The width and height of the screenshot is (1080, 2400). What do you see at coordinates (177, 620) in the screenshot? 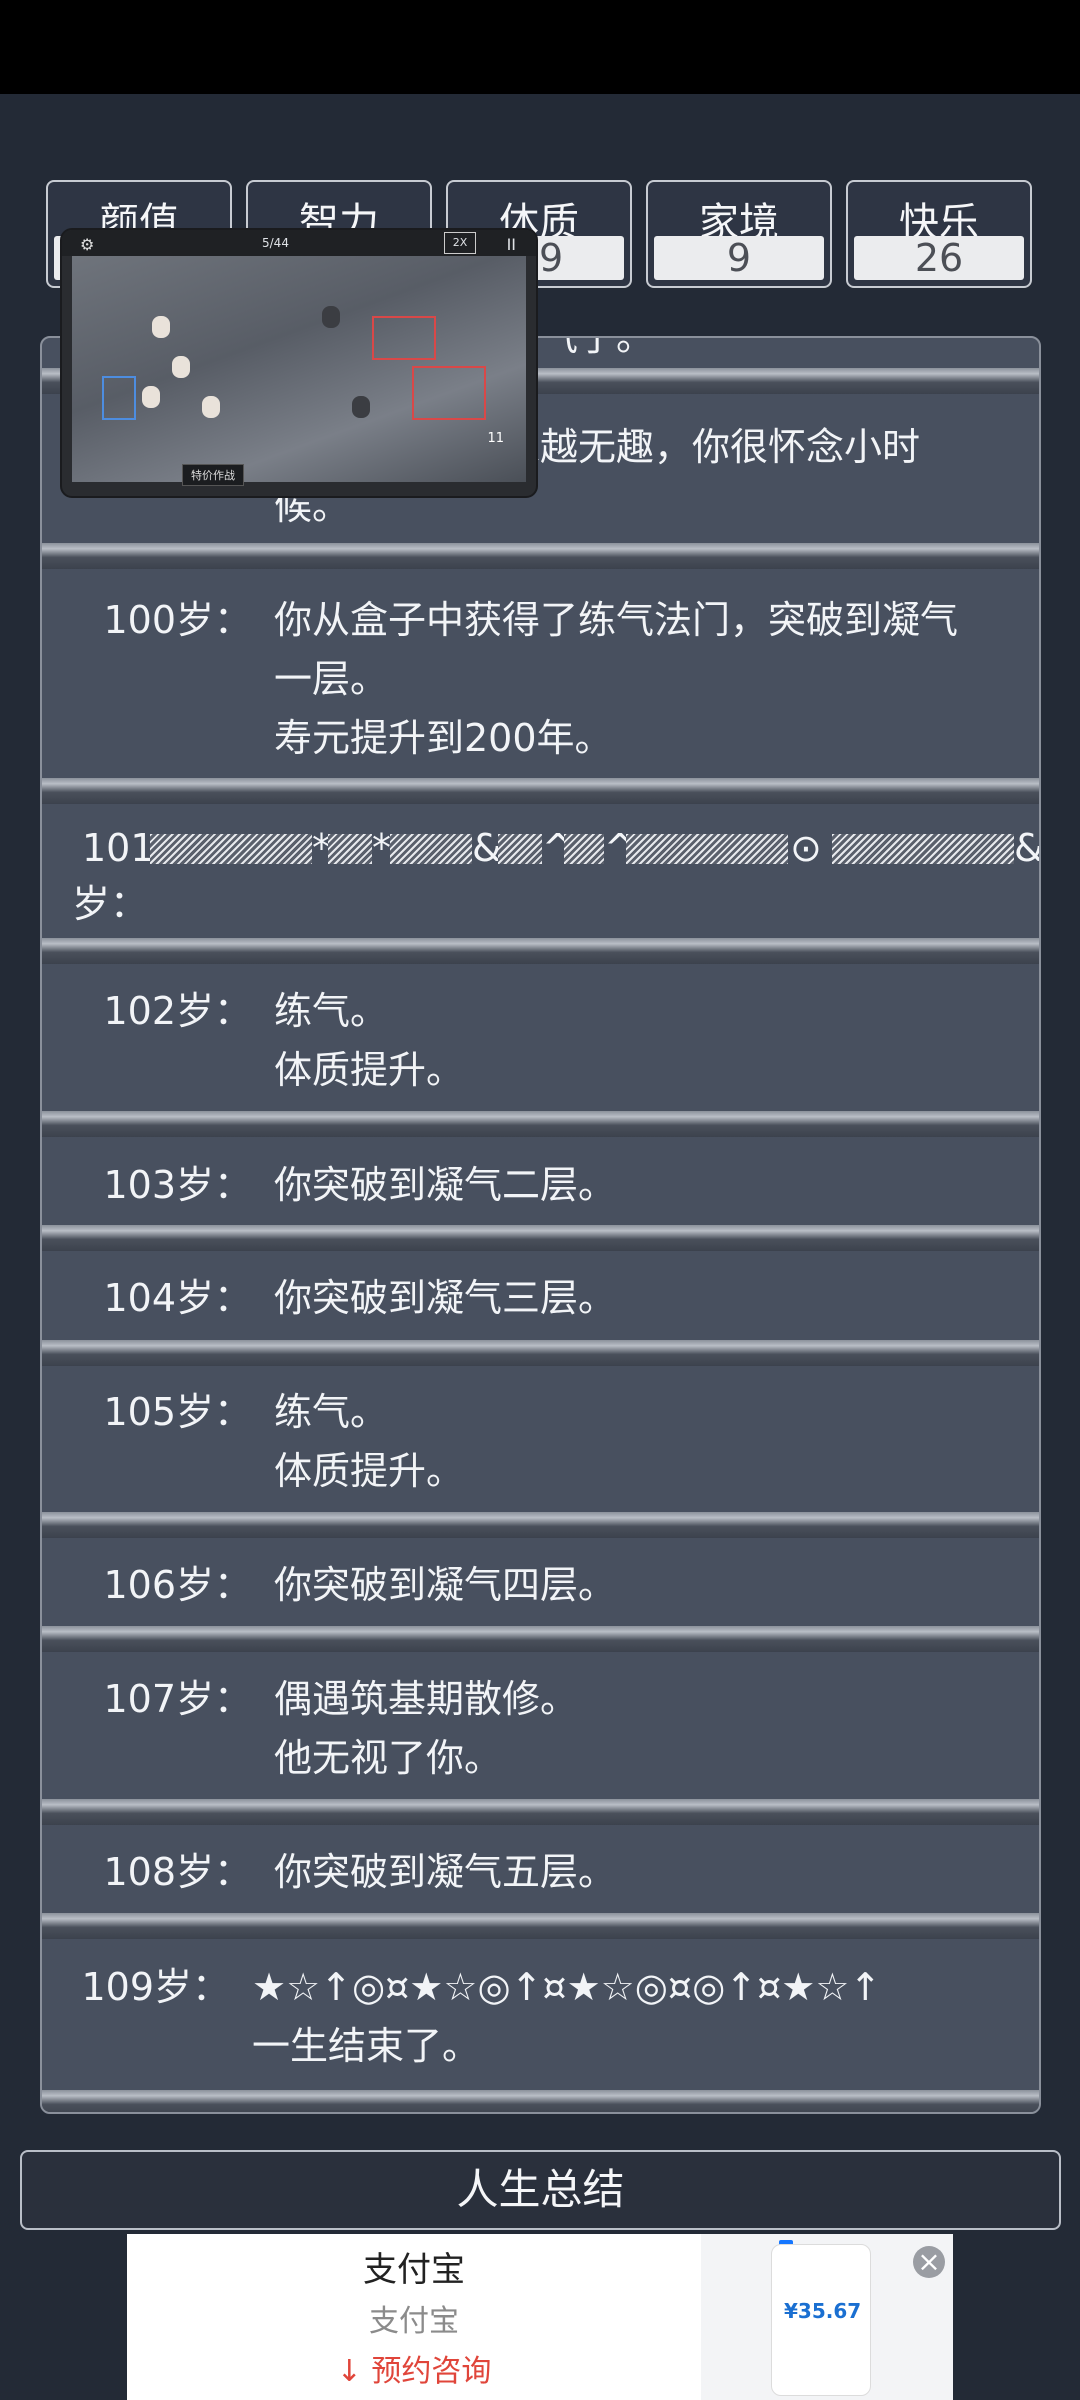
I see `log-age: 100岁：` at bounding box center [177, 620].